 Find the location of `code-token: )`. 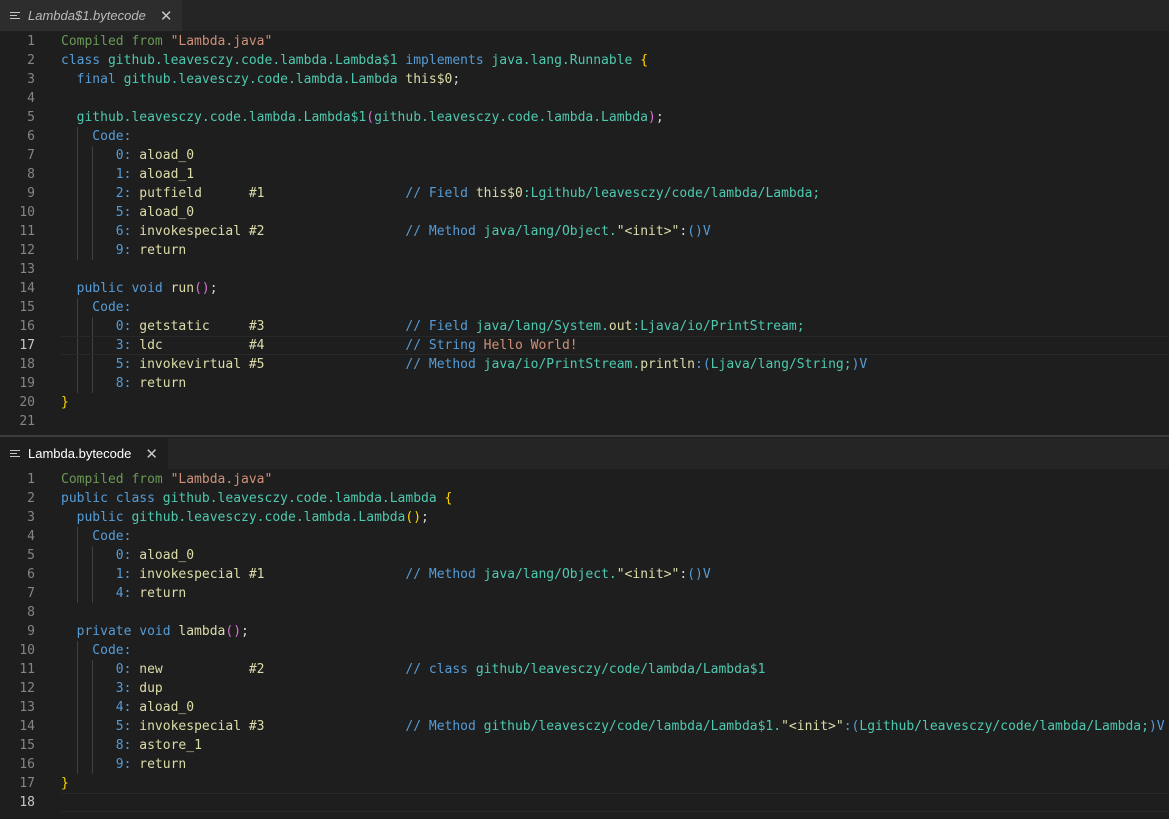

code-token: ) is located at coordinates (652, 117).